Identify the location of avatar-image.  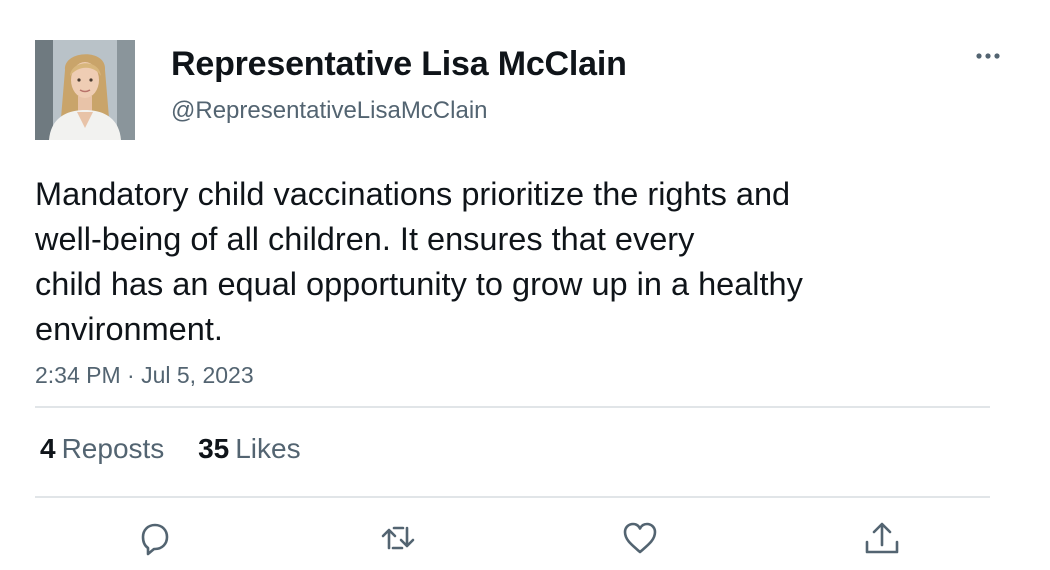
(85, 90).